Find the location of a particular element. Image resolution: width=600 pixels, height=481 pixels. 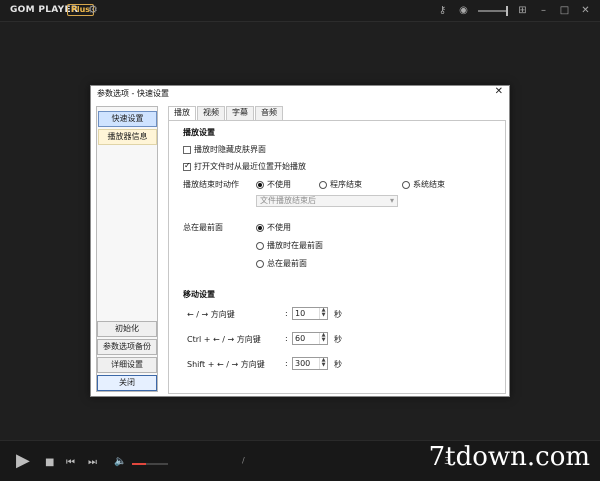

next-icon: ⏭ is located at coordinates (92, 463).